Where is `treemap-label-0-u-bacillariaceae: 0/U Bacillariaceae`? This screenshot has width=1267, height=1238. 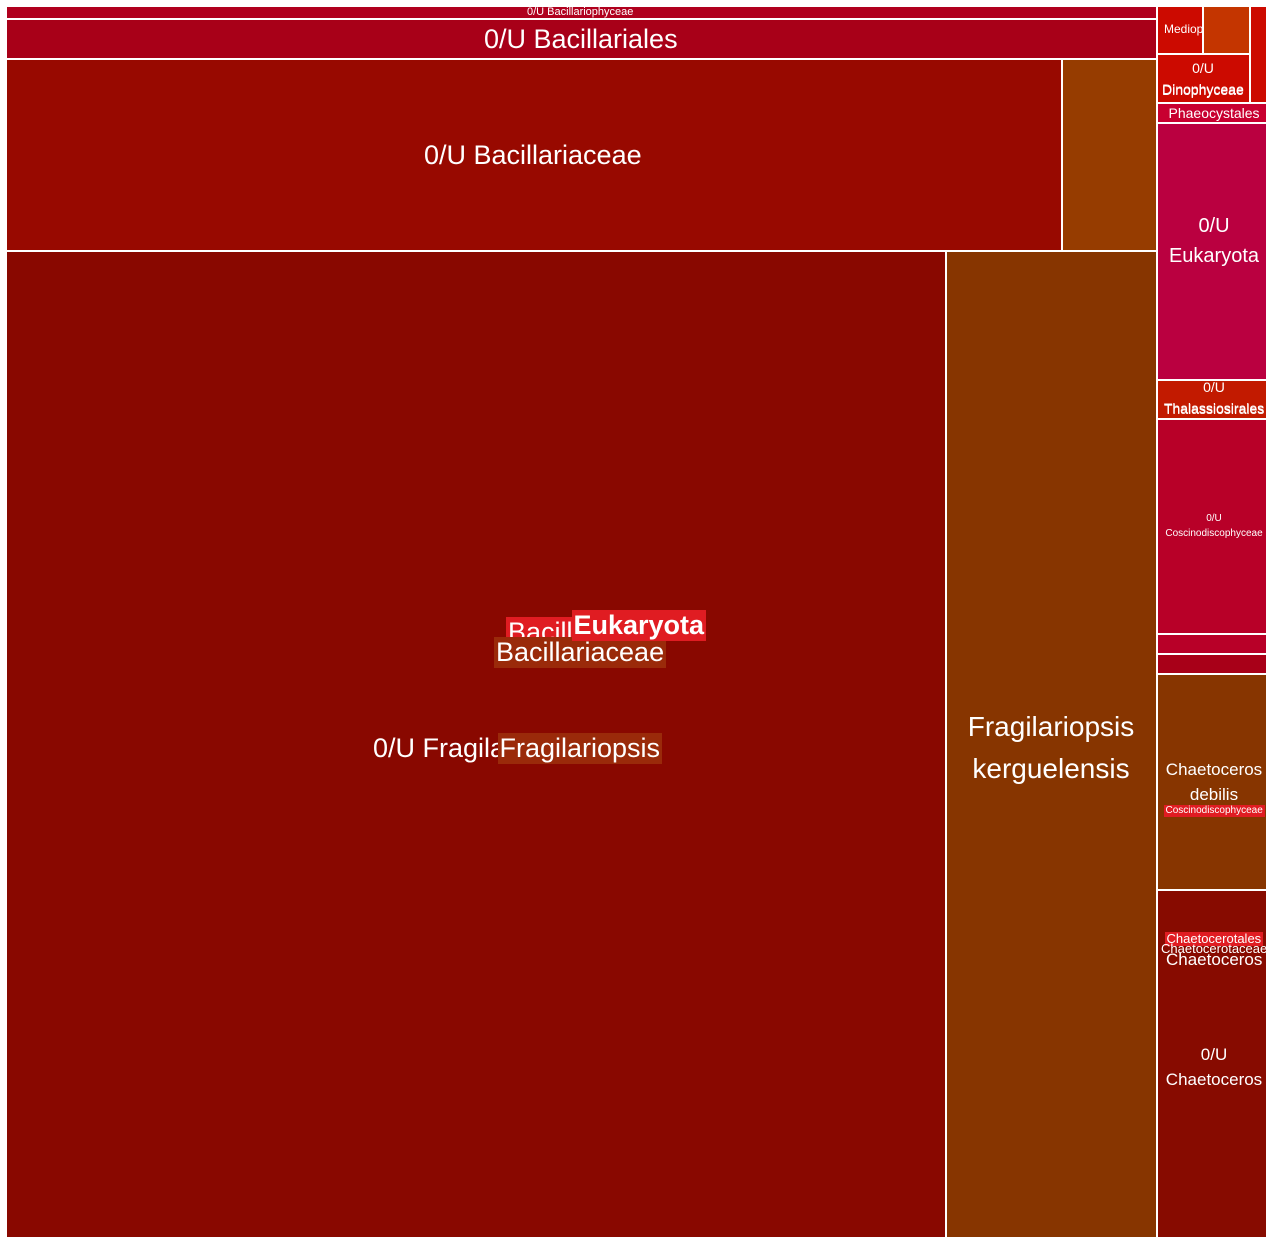
treemap-label-0-u-bacillariaceae: 0/U Bacillariaceae is located at coordinates (533, 154).